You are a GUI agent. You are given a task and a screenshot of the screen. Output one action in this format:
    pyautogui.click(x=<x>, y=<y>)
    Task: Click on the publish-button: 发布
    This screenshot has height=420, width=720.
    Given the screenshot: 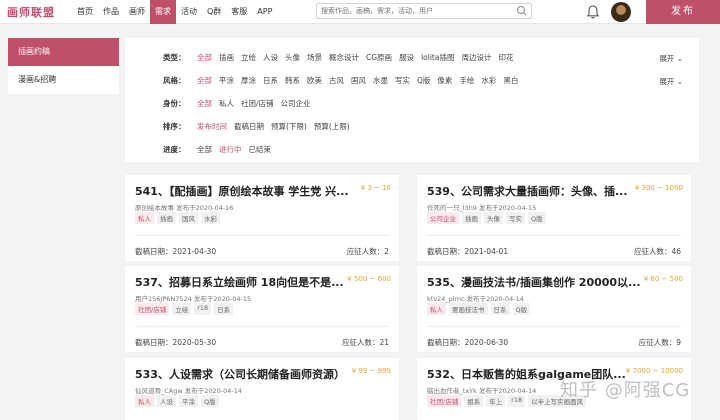 What is the action you would take?
    pyautogui.click(x=683, y=12)
    